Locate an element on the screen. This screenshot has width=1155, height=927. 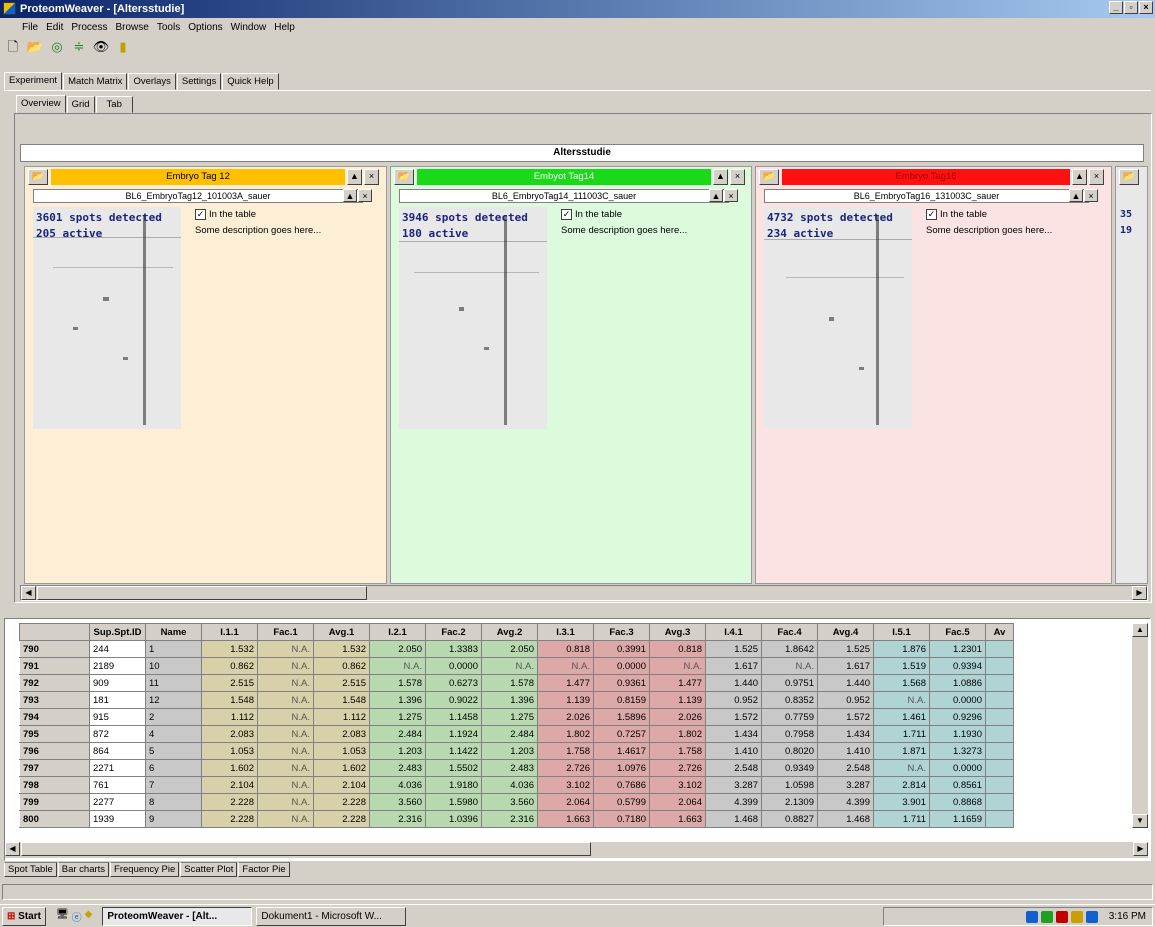
table-cell: 1.525 is located at coordinates (733, 649).